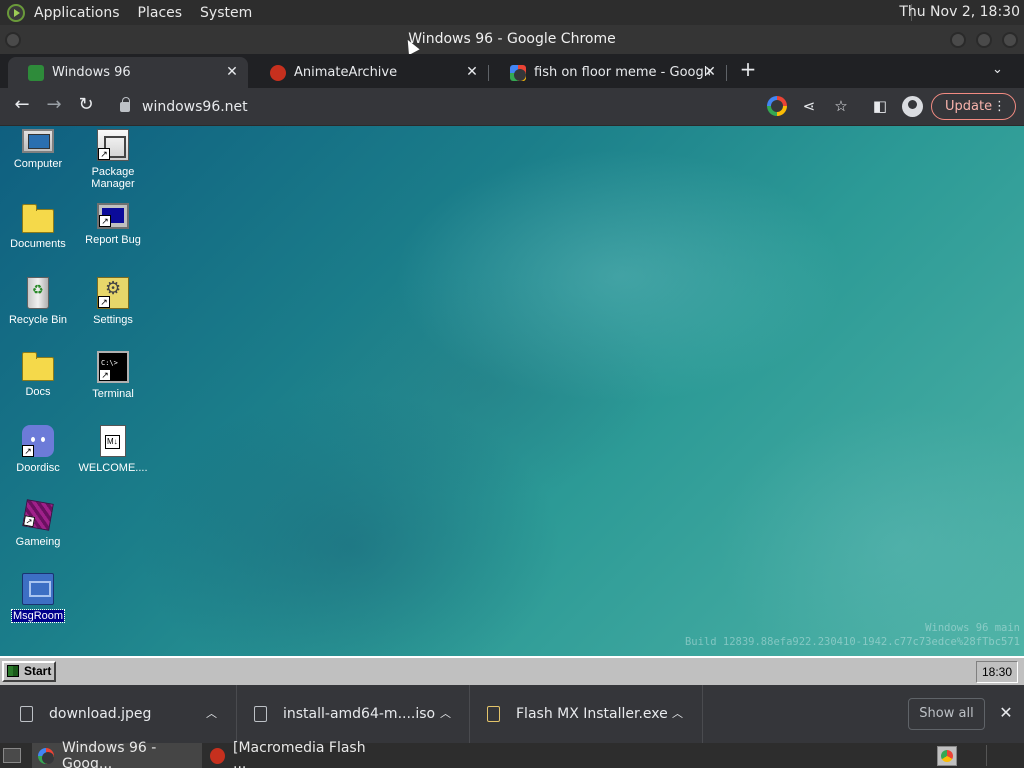  What do you see at coordinates (483, 106) in the screenshot?
I see `address-bar: windows96.net` at bounding box center [483, 106].